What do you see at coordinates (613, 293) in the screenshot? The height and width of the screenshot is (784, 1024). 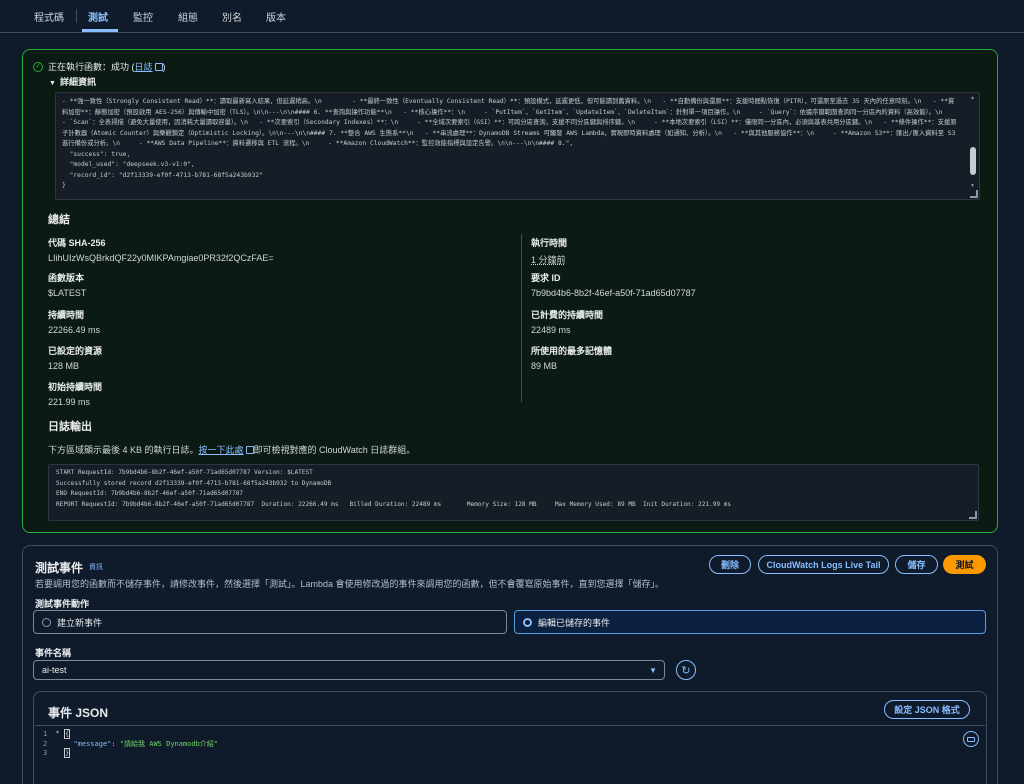 I see `request-id-value: 7b9bd4b6-8b2f-46ef-a50f-71ad65d07787` at bounding box center [613, 293].